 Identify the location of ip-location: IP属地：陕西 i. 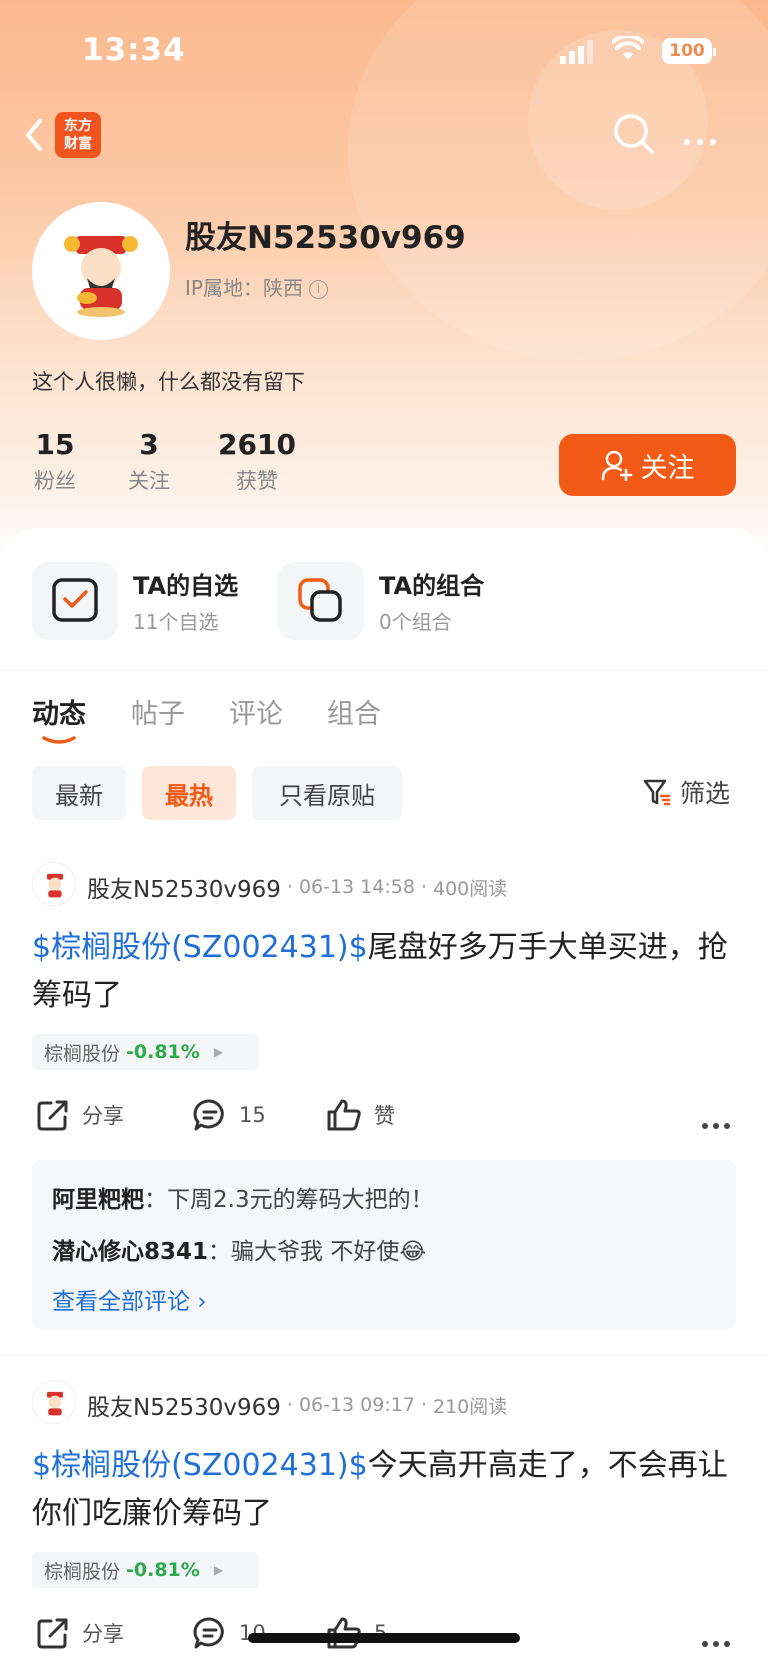
(256, 286).